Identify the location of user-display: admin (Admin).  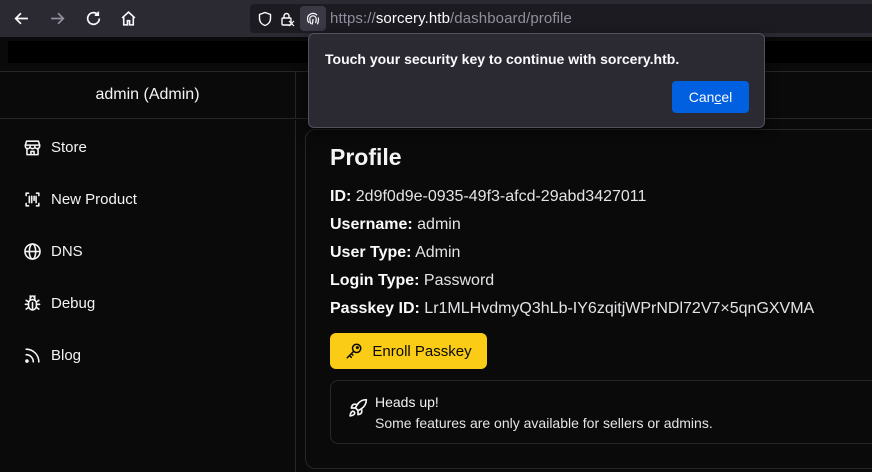
(148, 95).